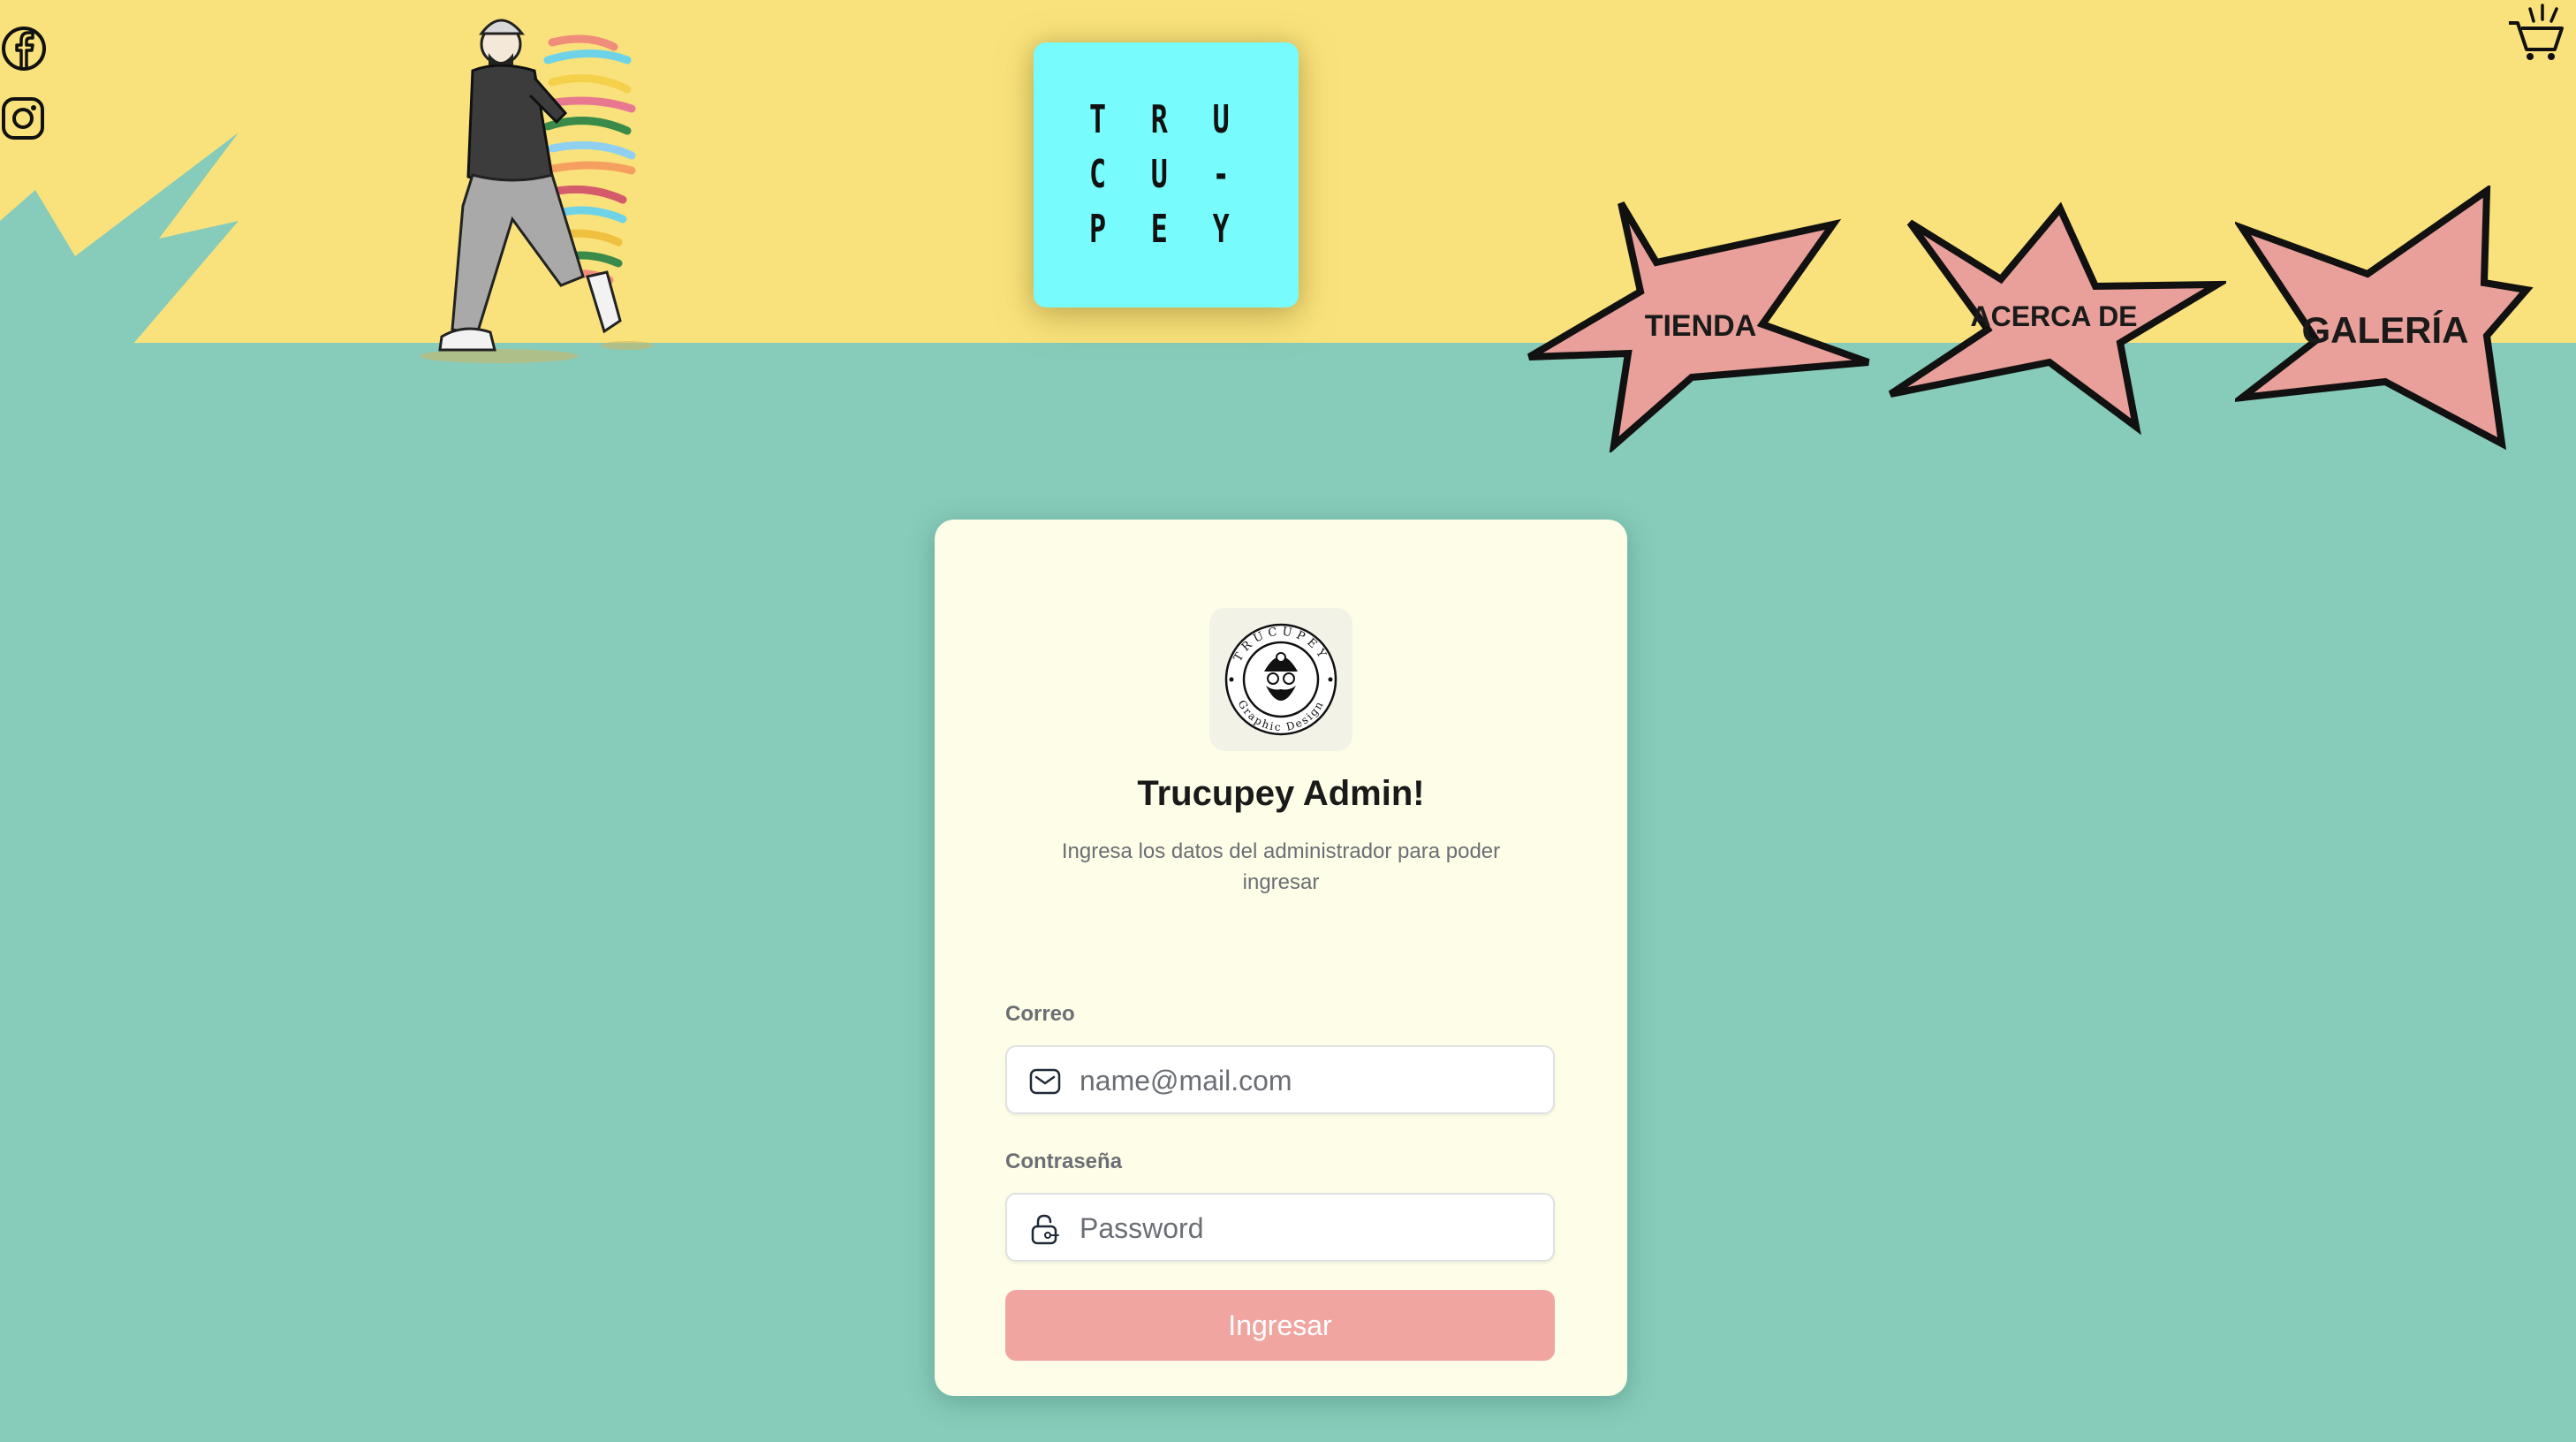  I want to click on nav-tienda-label: TIENDA, so click(1701, 326).